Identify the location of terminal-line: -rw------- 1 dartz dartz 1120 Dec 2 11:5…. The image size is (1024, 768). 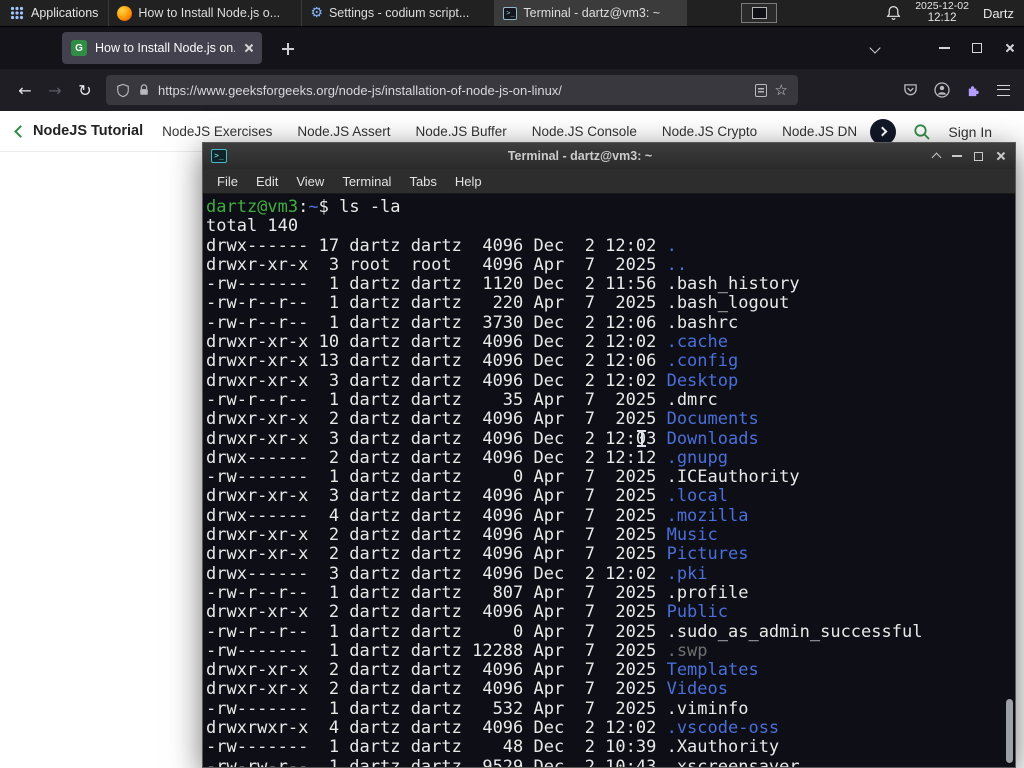
(503, 284).